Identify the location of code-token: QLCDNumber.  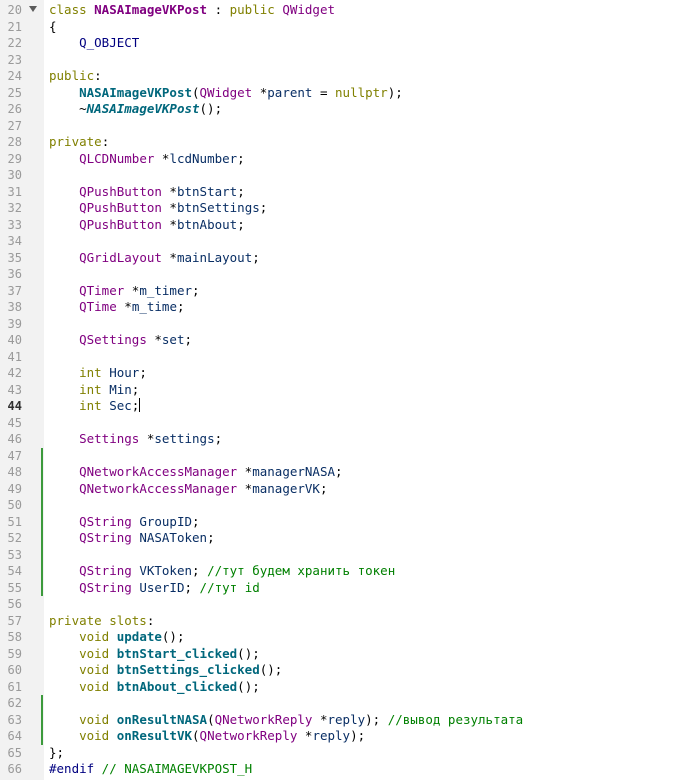
(117, 158).